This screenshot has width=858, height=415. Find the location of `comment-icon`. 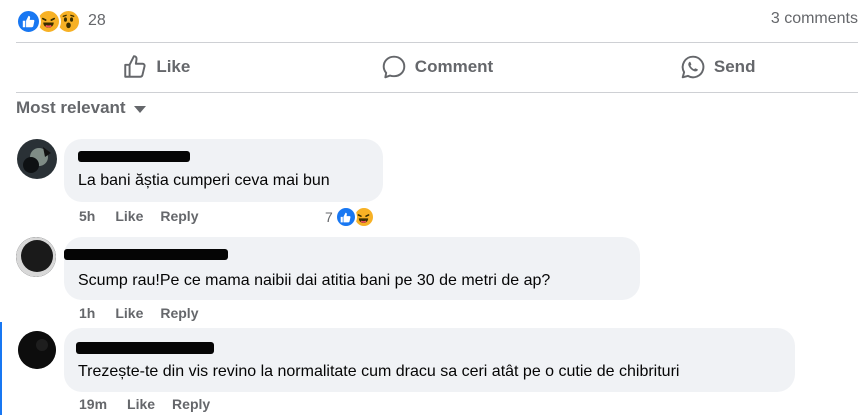

comment-icon is located at coordinates (394, 67).